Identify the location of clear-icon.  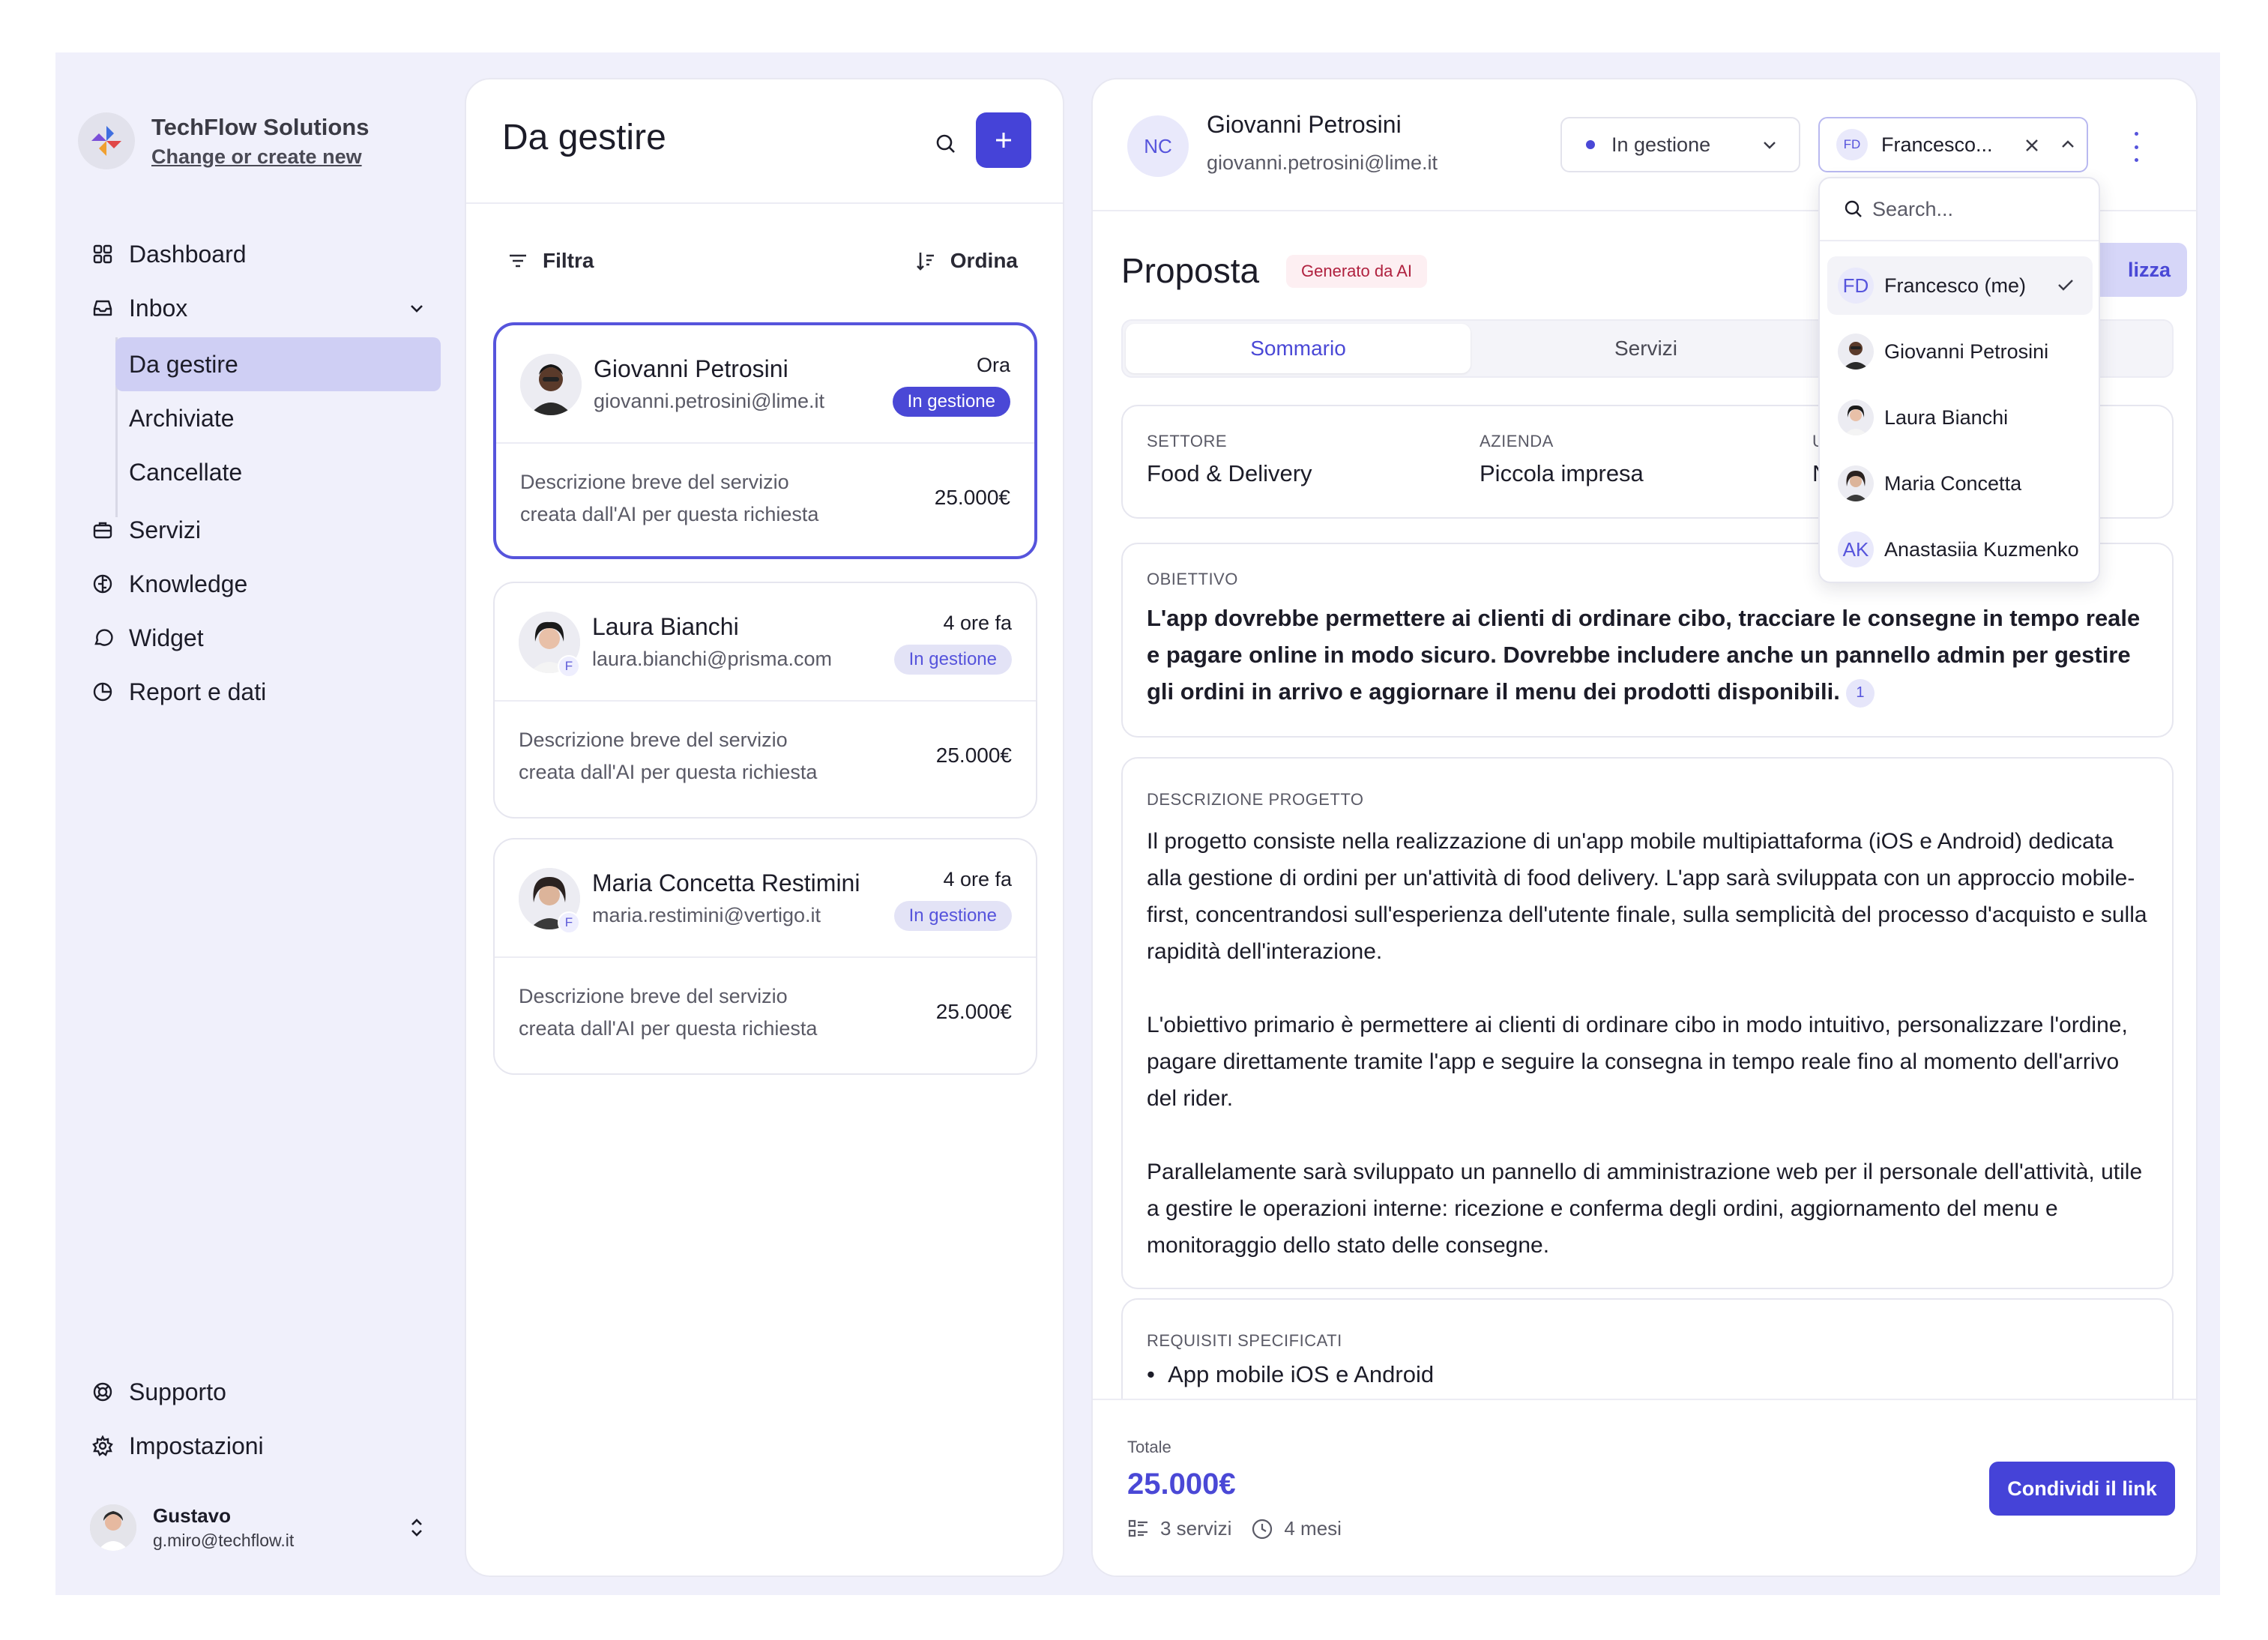
(2032, 147).